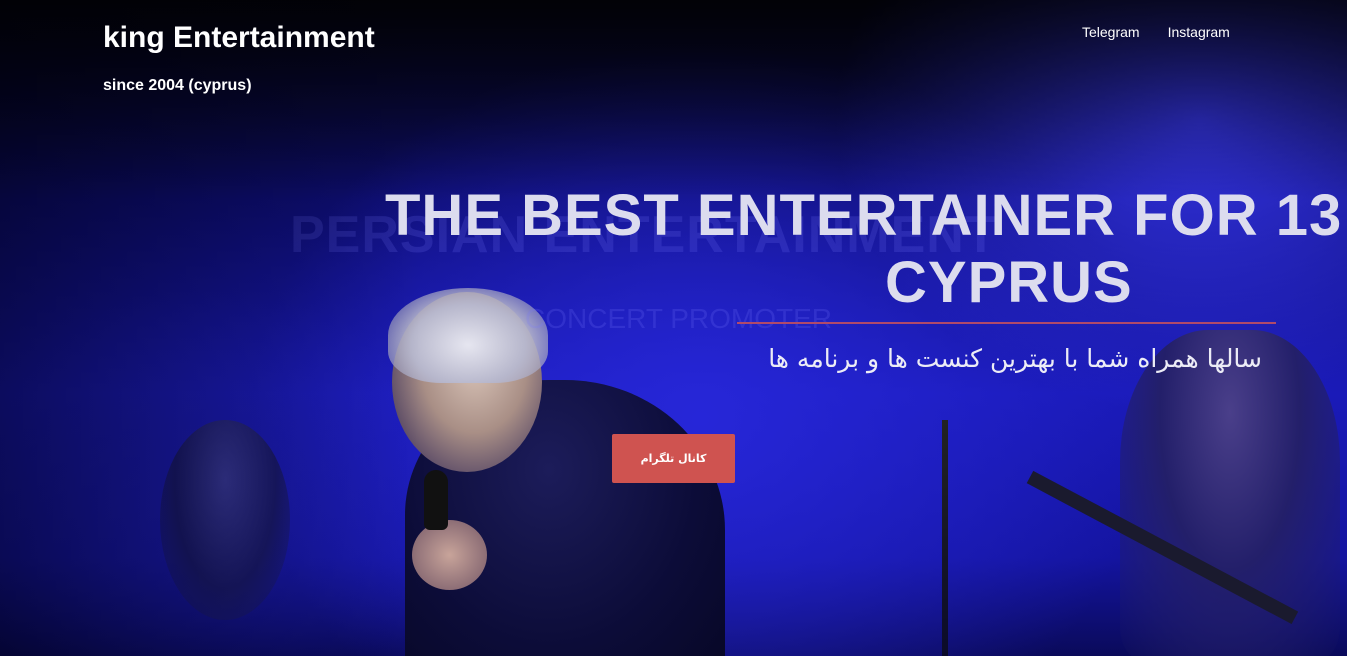  Describe the element at coordinates (449, 555) in the screenshot. I see `singer-hand-figure` at that location.